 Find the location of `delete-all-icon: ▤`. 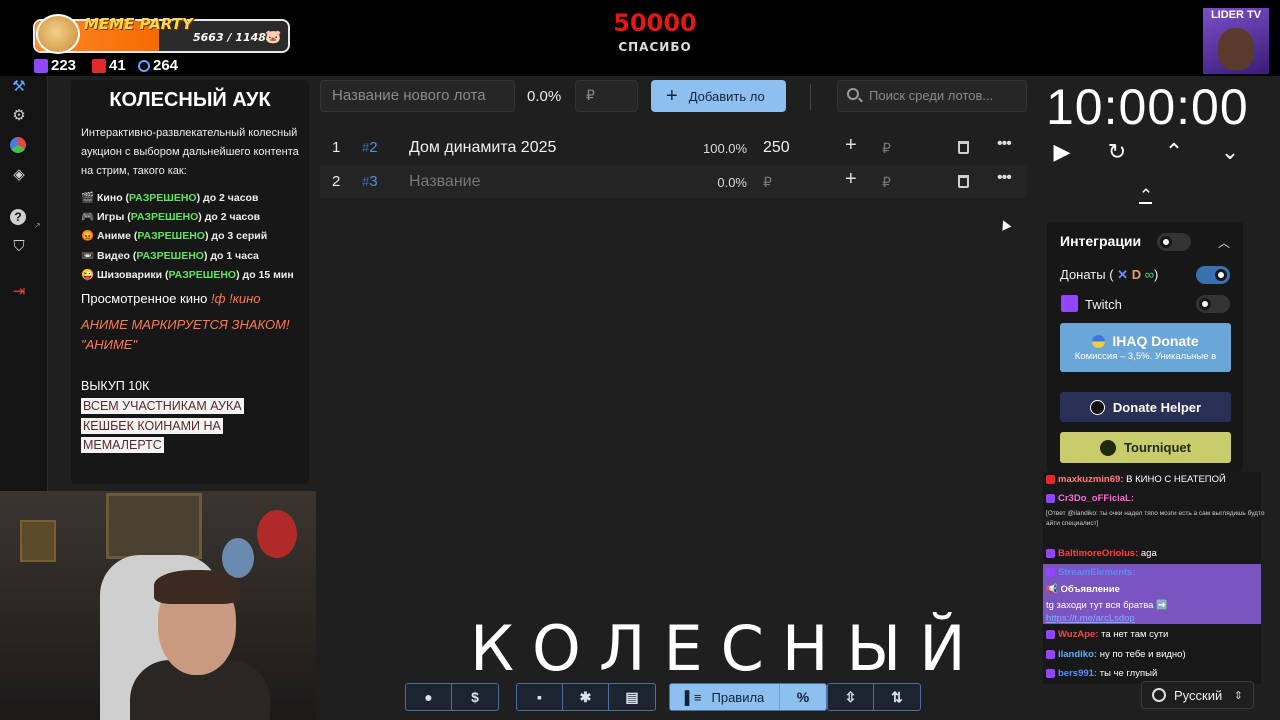

delete-all-icon: ▤ is located at coordinates (632, 697).